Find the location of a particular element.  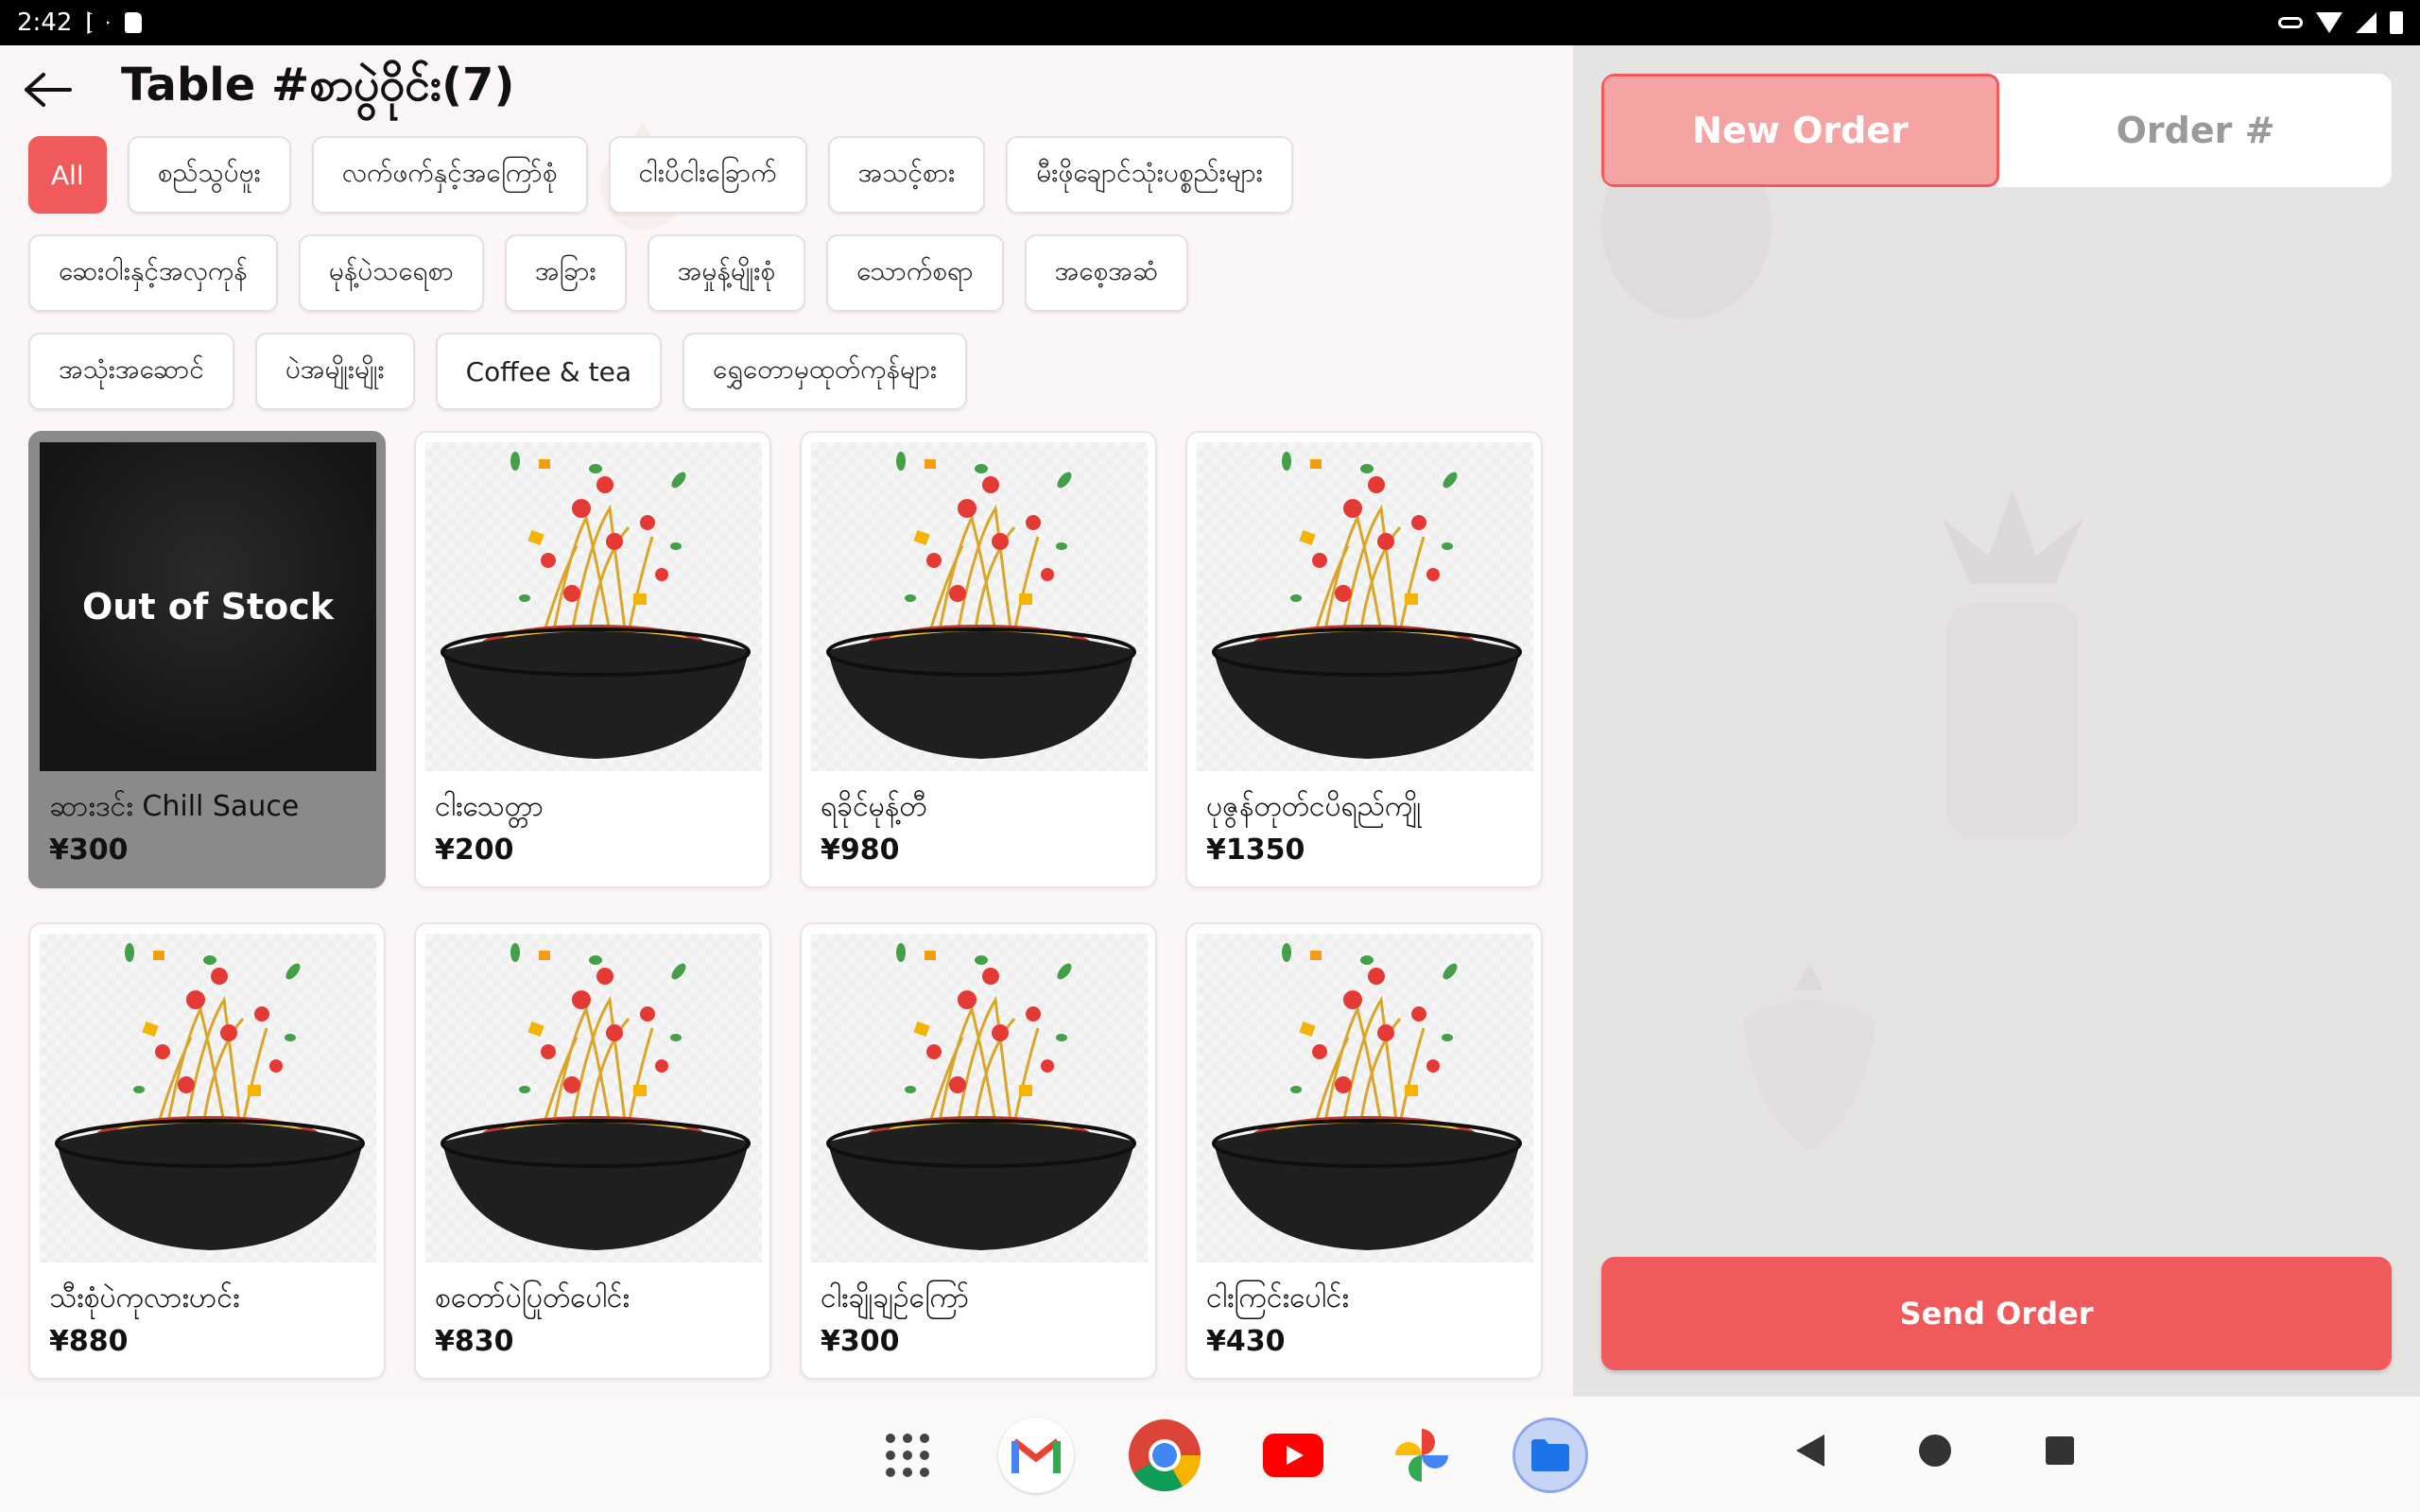

product-name: သီးစုံပဲကုလားဟင်း is located at coordinates (145, 1297).